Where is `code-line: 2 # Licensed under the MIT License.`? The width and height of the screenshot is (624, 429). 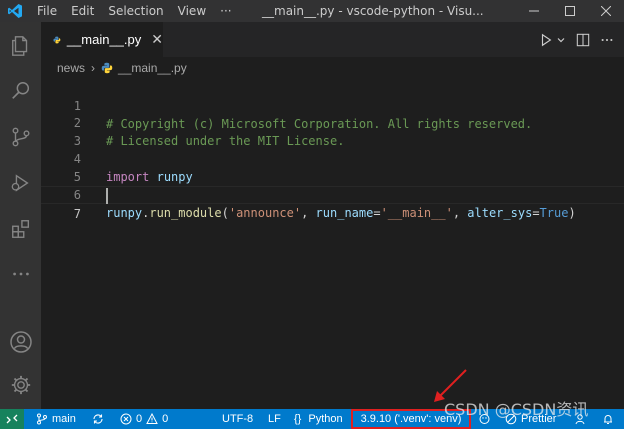
code-line: 2 # Licensed under the MIT License. is located at coordinates (332, 122).